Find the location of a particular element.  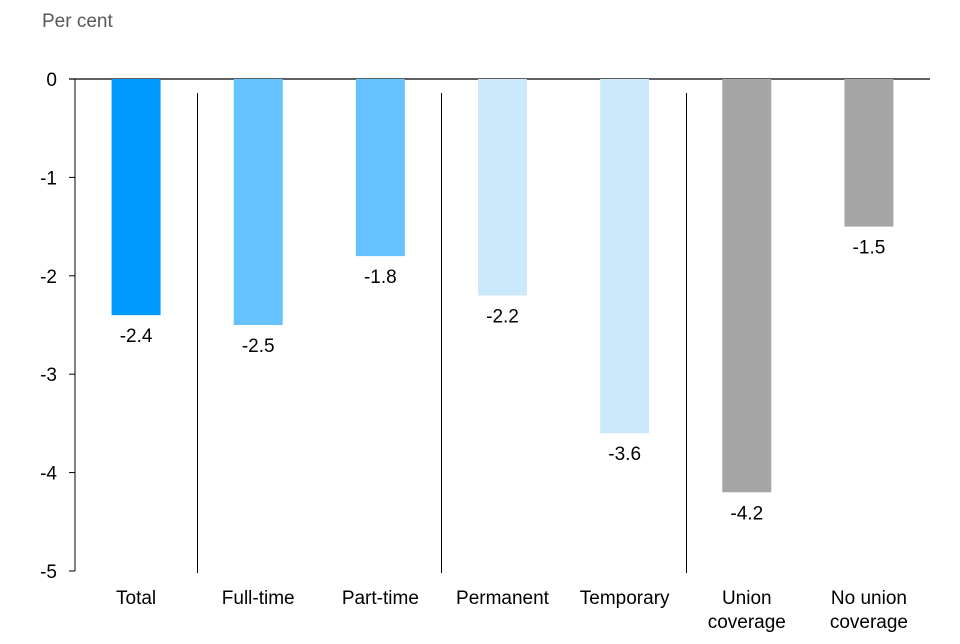

y-tick-label: -4 is located at coordinates (48, 474).